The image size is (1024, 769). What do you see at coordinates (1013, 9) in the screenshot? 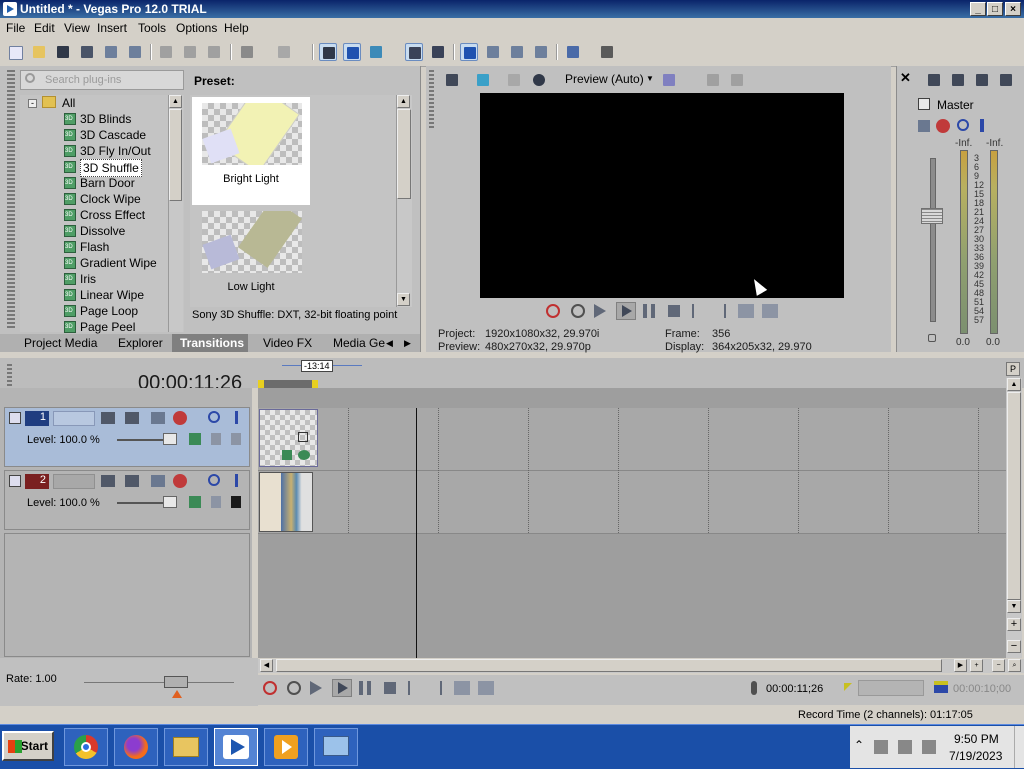
I see `close-button: ×` at bounding box center [1013, 9].